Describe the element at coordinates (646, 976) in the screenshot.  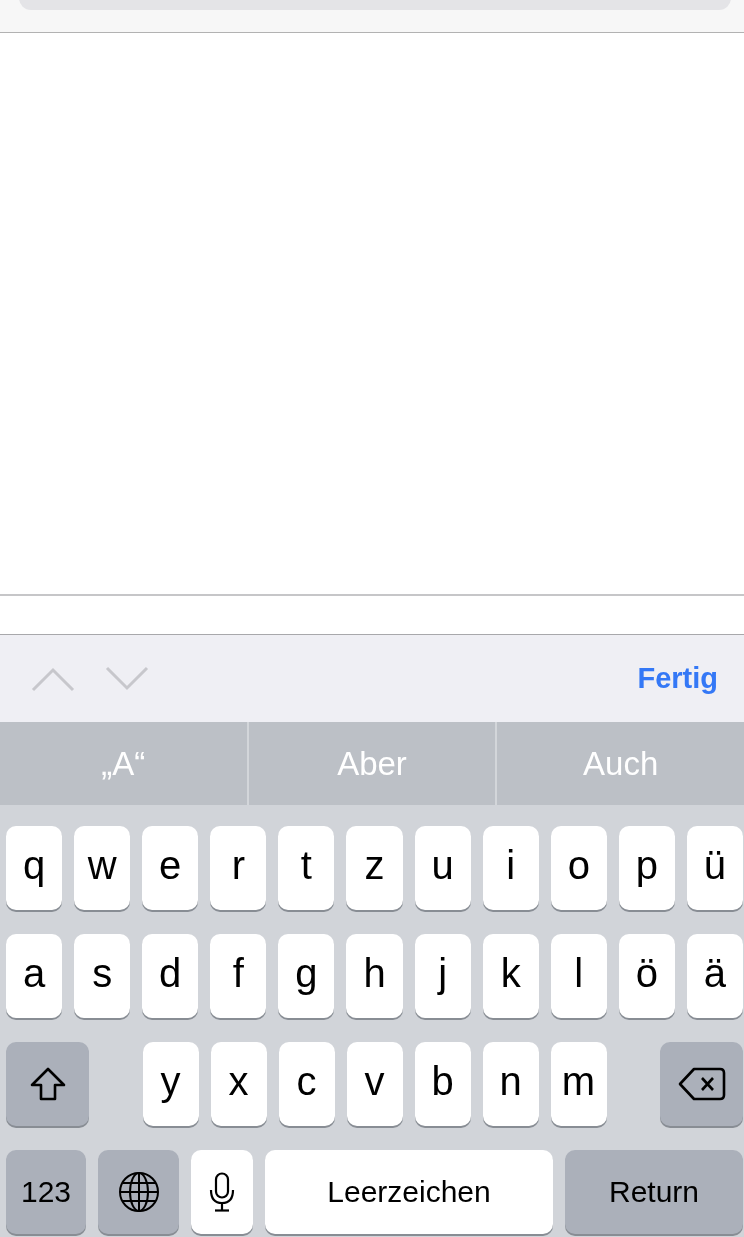
I see `letter-key: ö` at that location.